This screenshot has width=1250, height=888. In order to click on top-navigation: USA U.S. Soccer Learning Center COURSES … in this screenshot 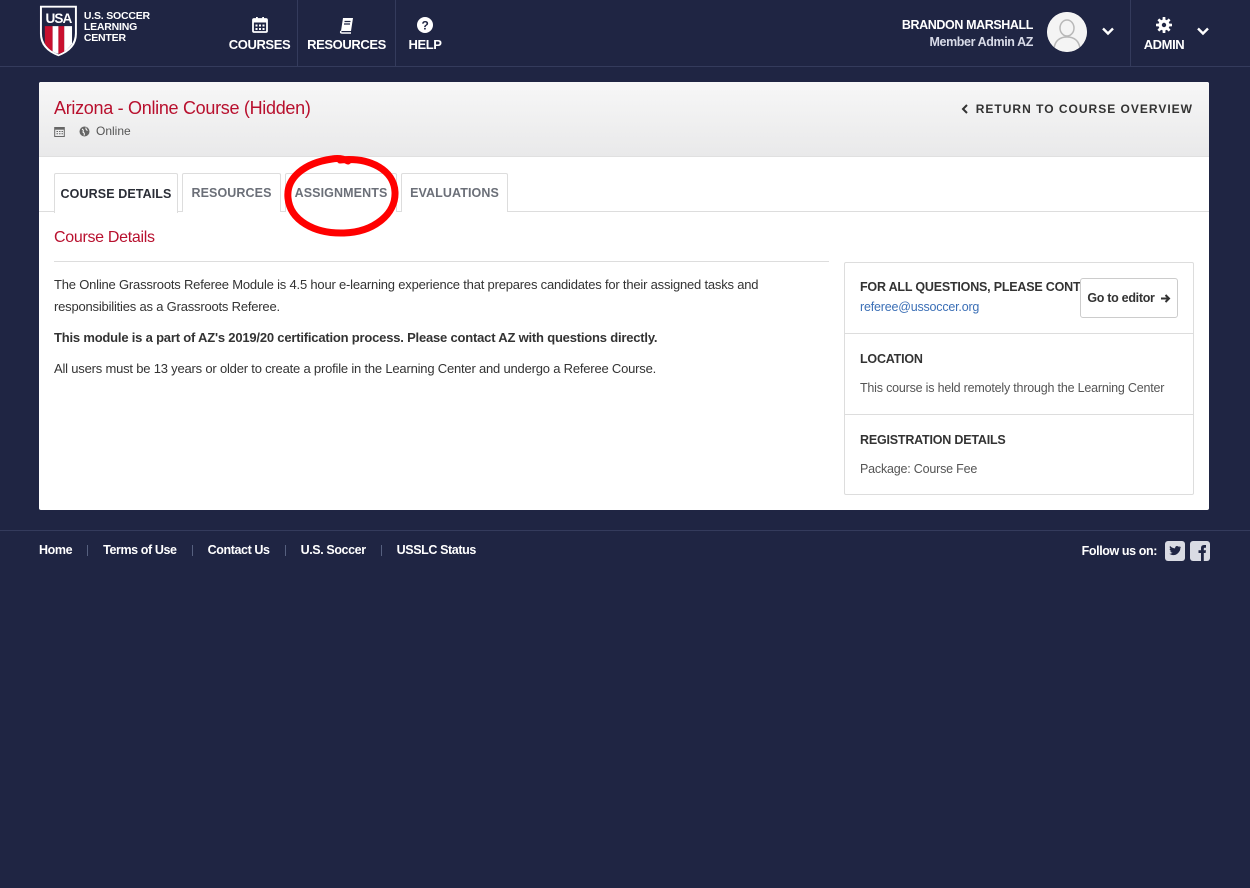, I will do `click(625, 33)`.